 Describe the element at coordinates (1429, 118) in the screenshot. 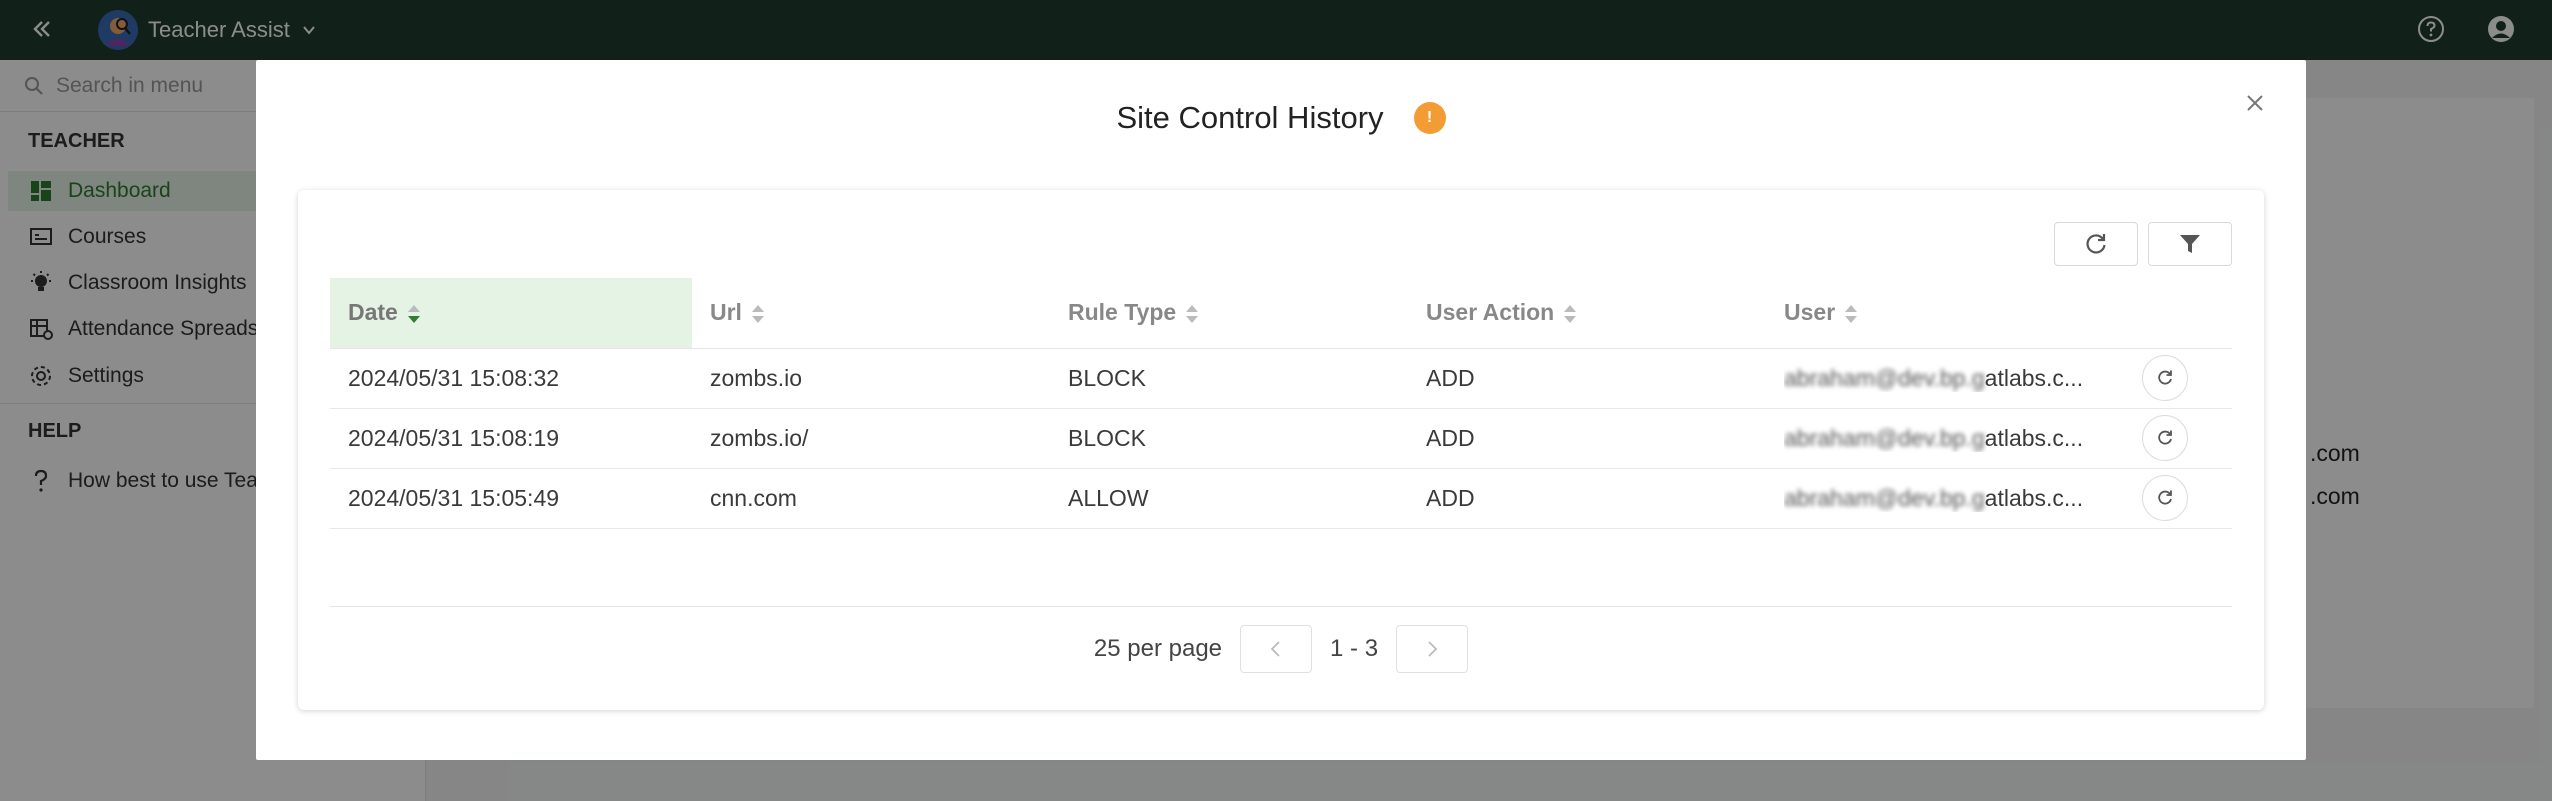

I see `info-badge: !` at that location.